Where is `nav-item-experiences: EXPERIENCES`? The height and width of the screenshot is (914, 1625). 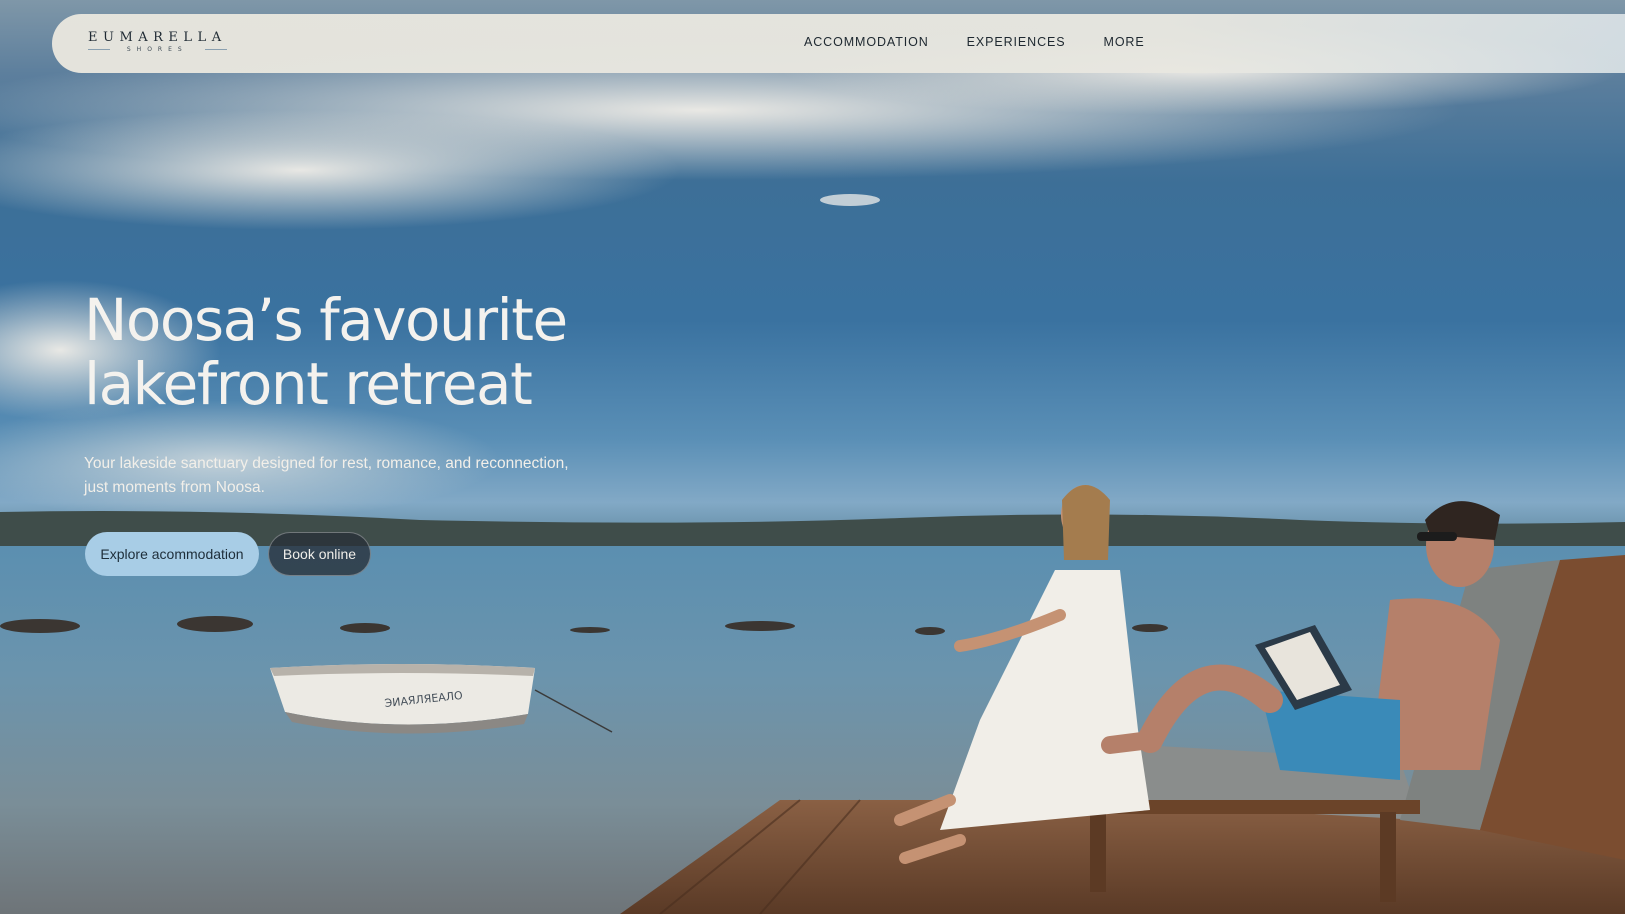
nav-item-experiences: EXPERIENCES is located at coordinates (1016, 42).